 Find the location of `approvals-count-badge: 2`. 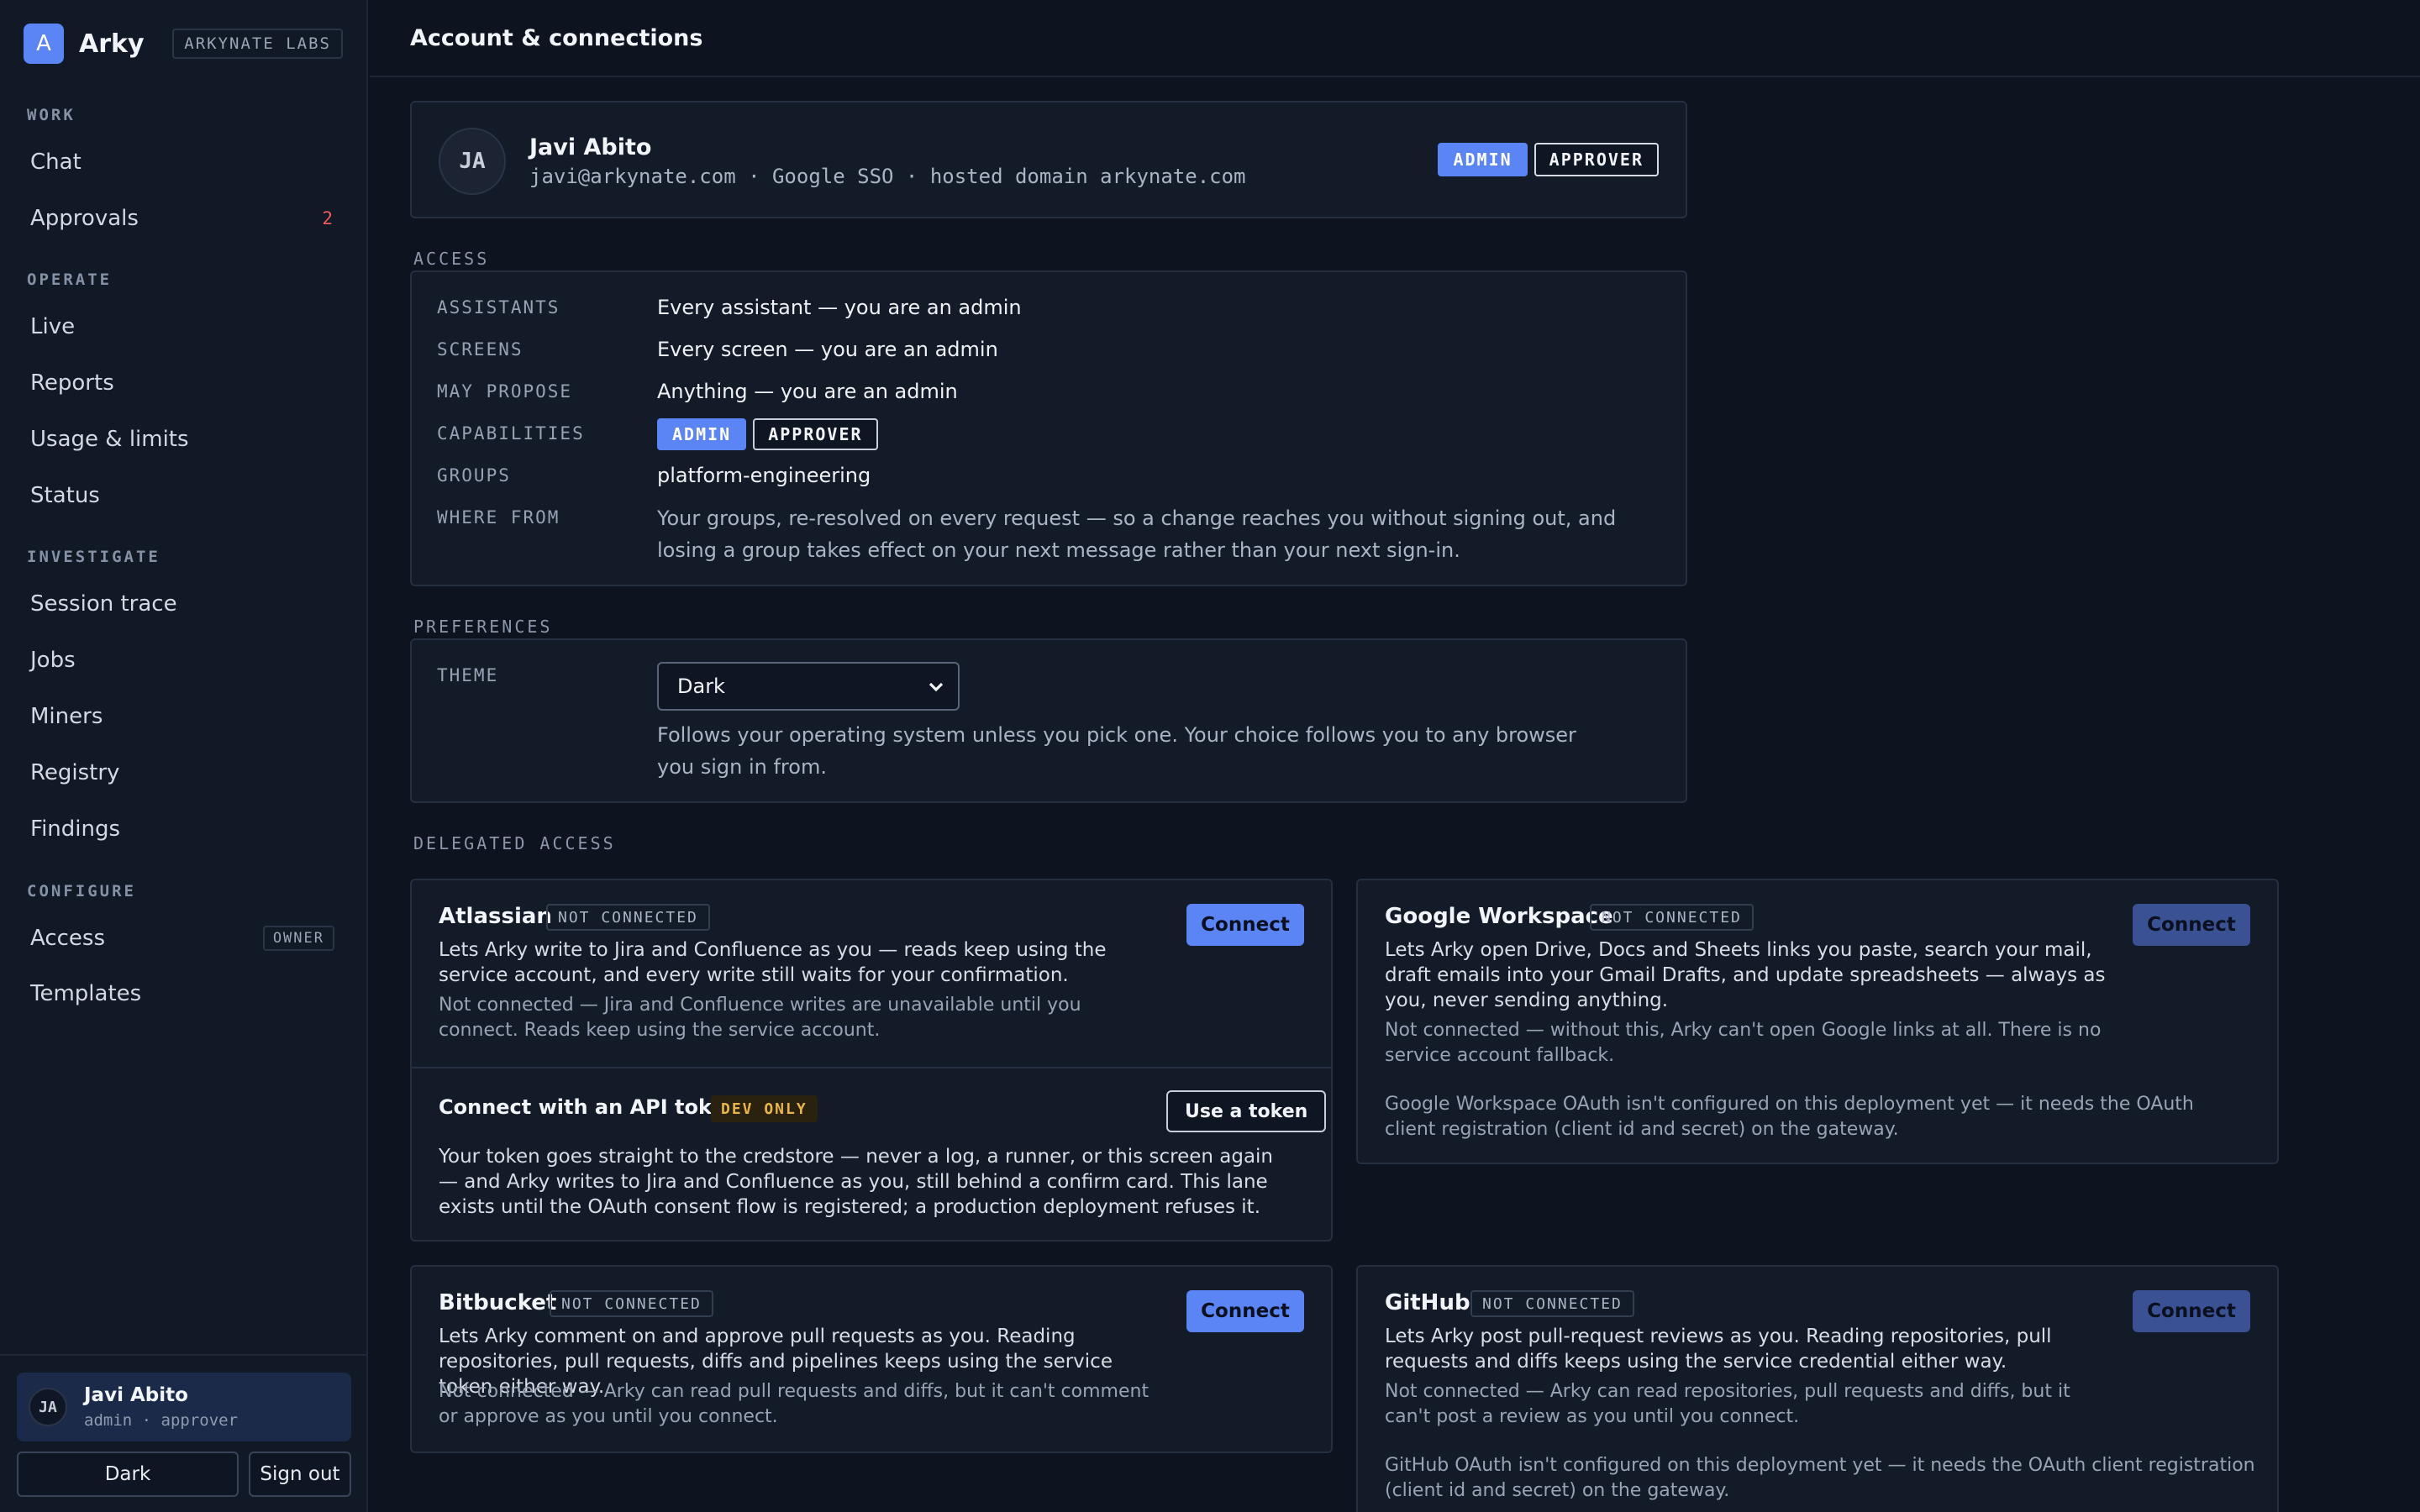

approvals-count-badge: 2 is located at coordinates (327, 218).